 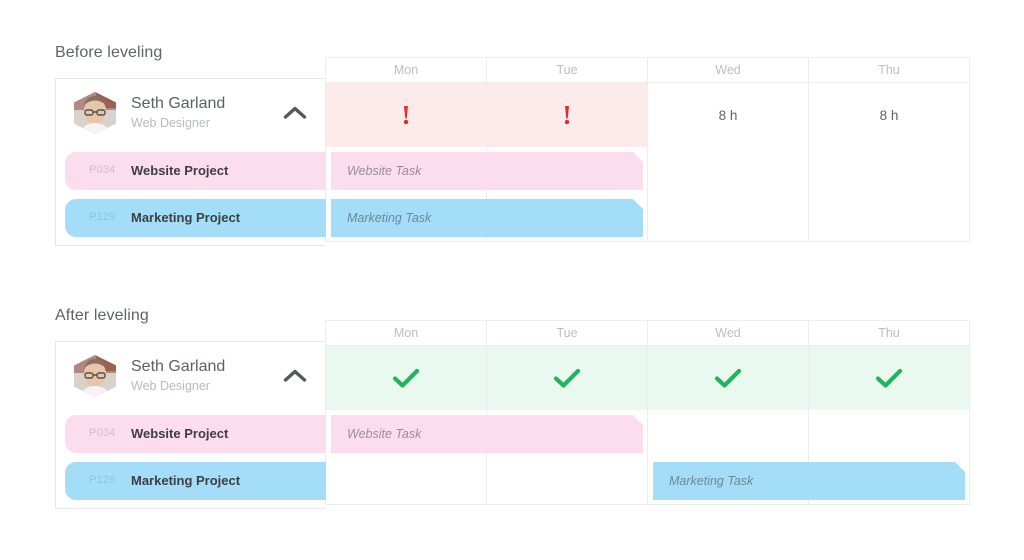 I want to click on workload-summary-row, so click(x=647, y=378).